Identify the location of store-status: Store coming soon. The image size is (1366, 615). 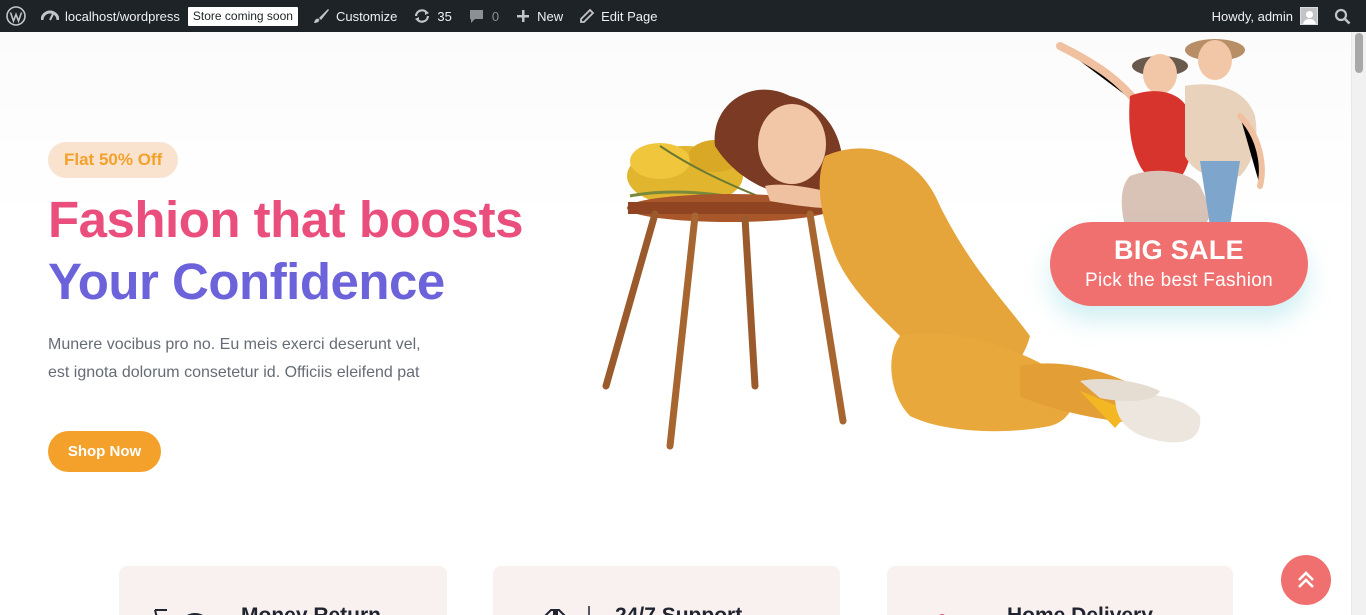
(245, 16).